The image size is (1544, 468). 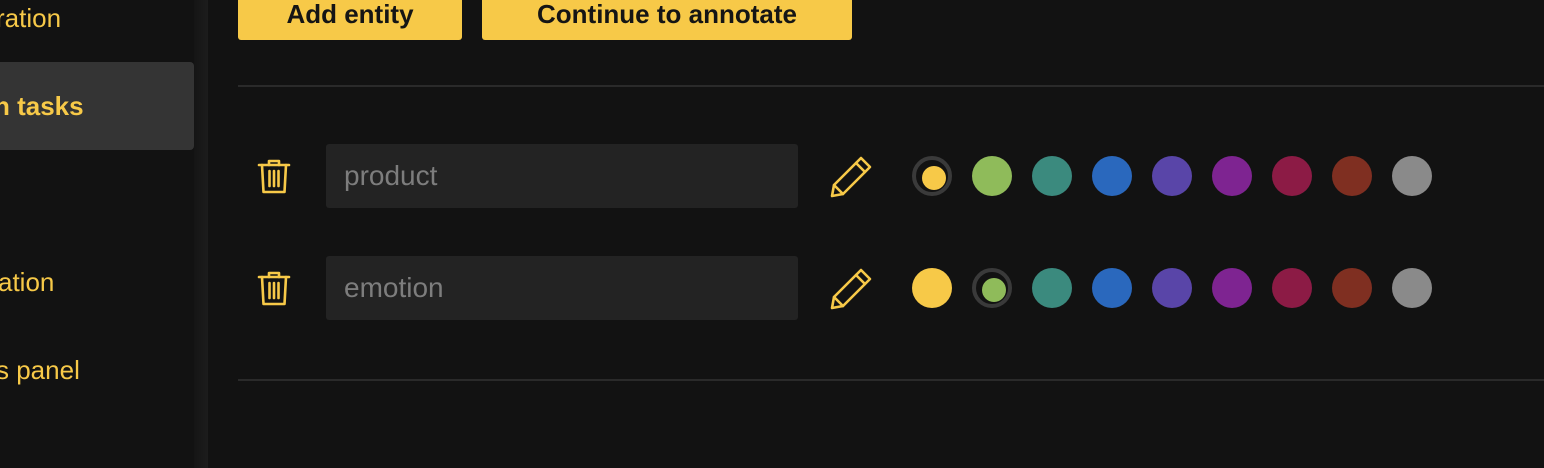 I want to click on sidebar-item-label: n tasks, so click(x=42, y=105).